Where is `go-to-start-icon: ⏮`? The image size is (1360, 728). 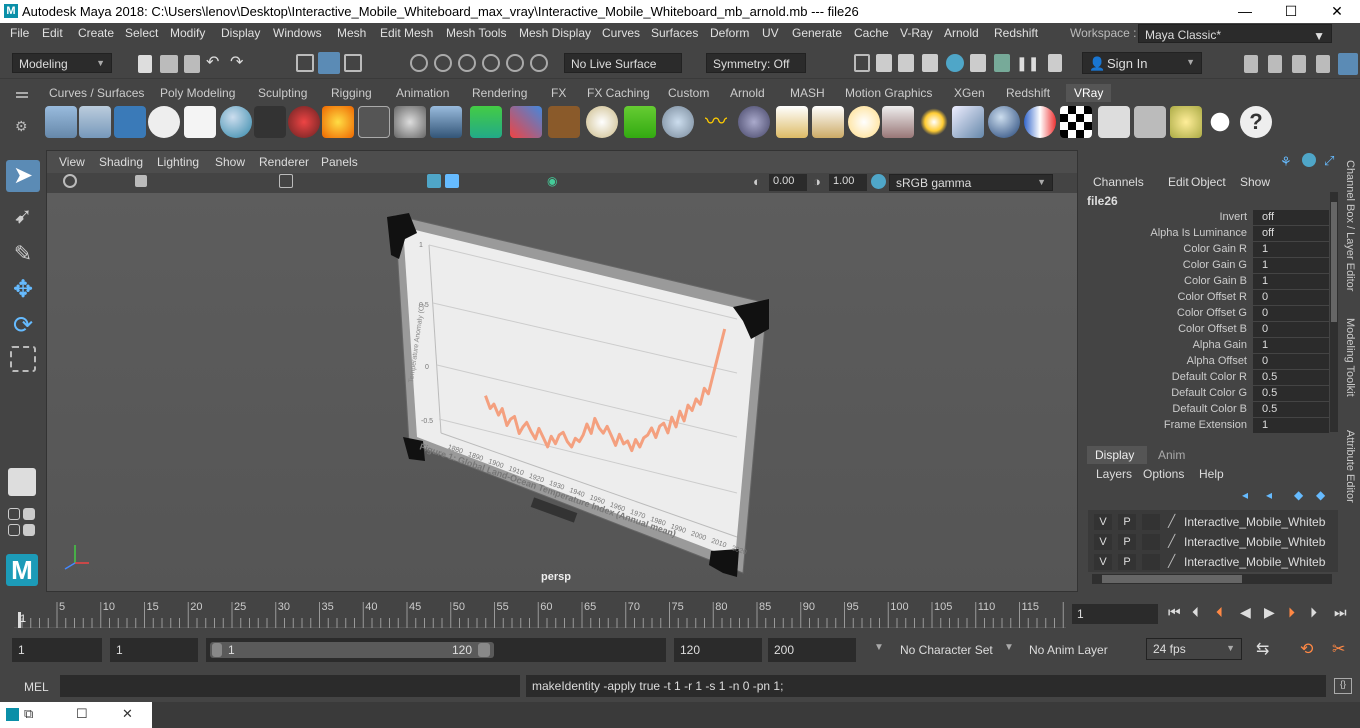
go-to-start-icon: ⏮ is located at coordinates (1174, 612).